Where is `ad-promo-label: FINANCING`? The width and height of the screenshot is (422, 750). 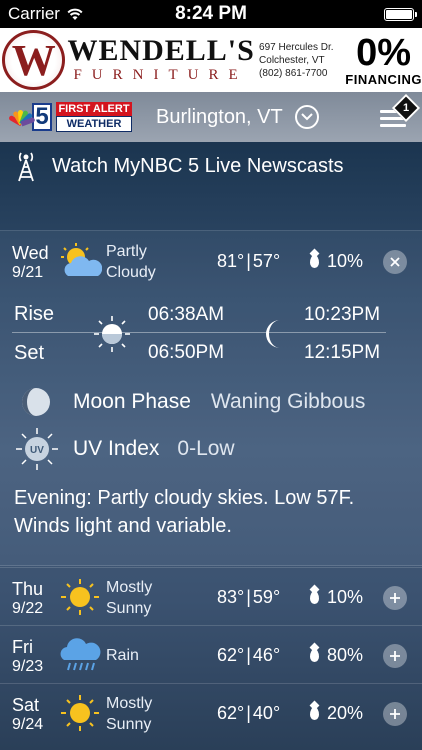 ad-promo-label: FINANCING is located at coordinates (383, 79).